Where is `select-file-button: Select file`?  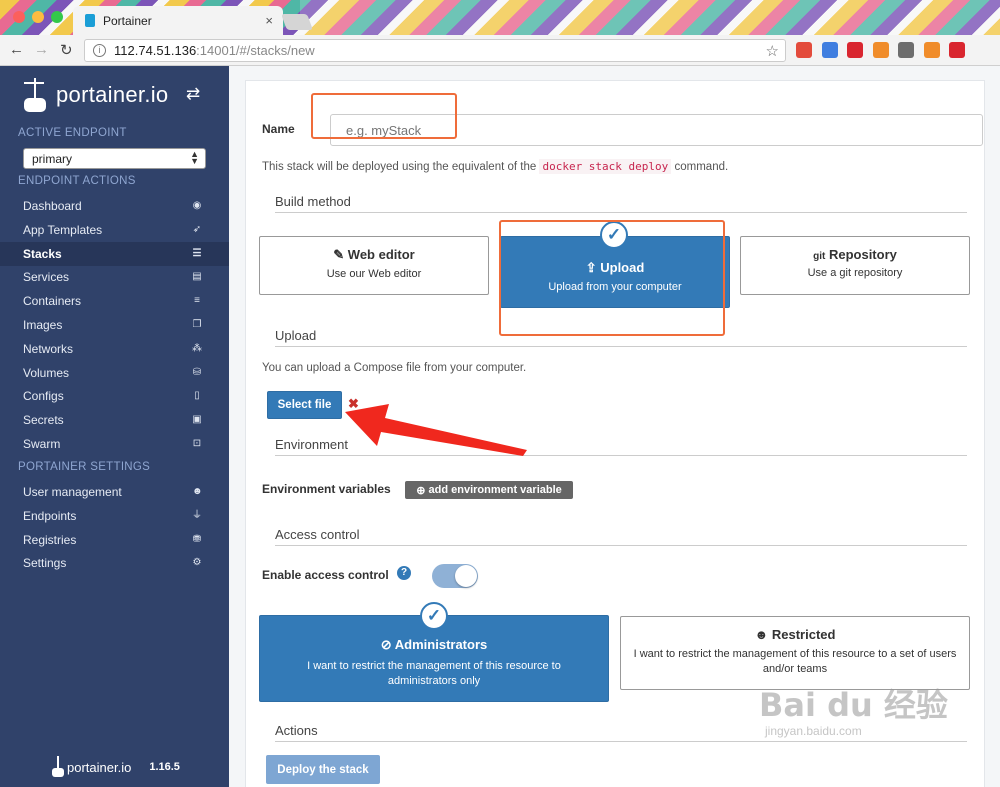
select-file-button: Select file is located at coordinates (304, 405).